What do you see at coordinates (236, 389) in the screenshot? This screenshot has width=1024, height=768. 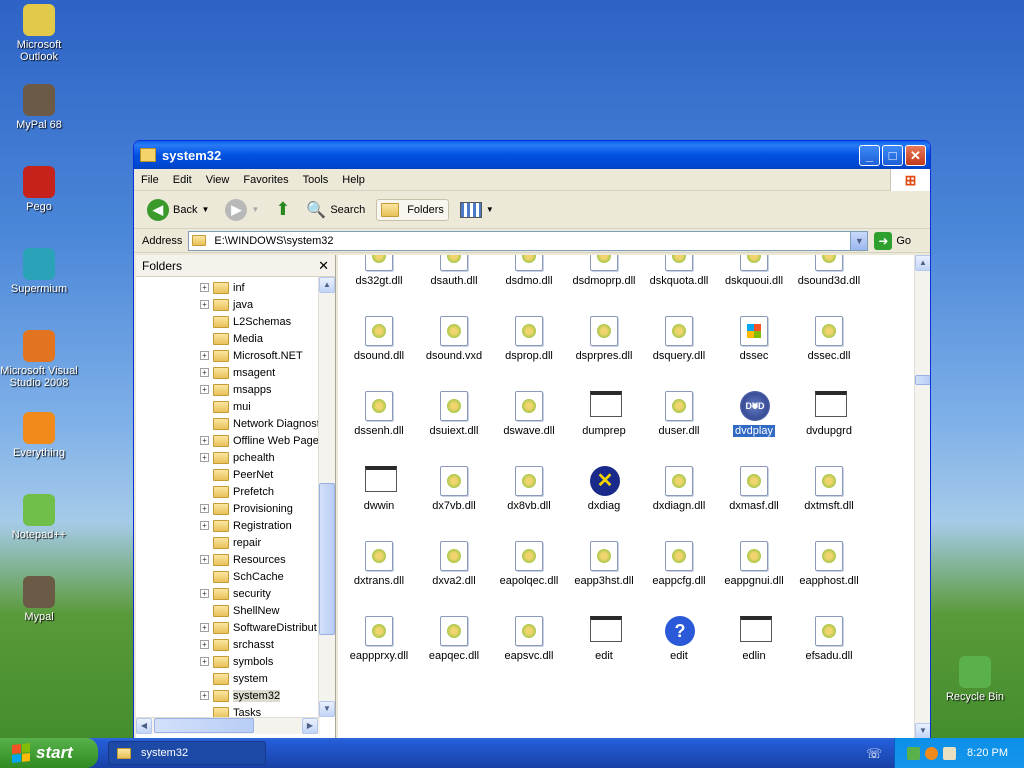 I see `folder-tree-item: + msapps` at bounding box center [236, 389].